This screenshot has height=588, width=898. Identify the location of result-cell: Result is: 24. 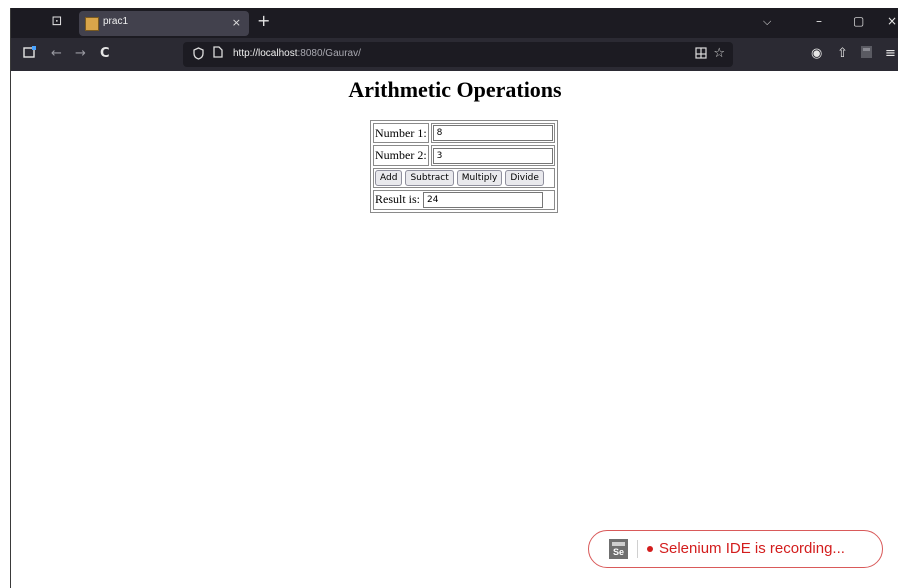
(464, 199).